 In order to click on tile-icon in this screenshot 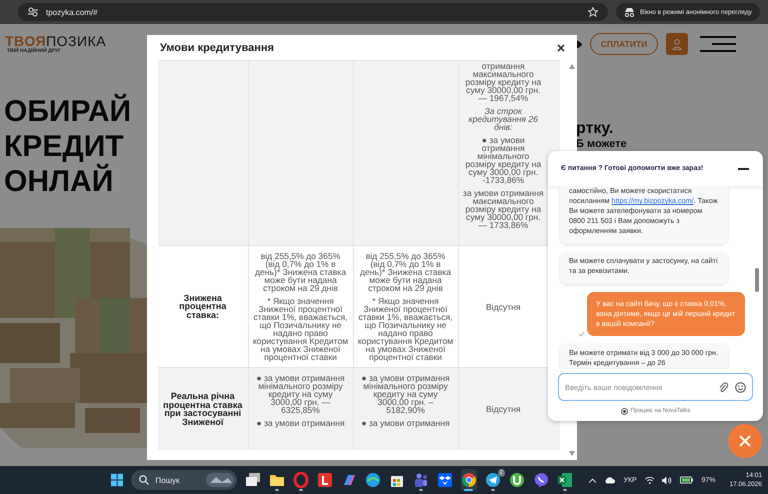, I will do `click(324, 480)`.